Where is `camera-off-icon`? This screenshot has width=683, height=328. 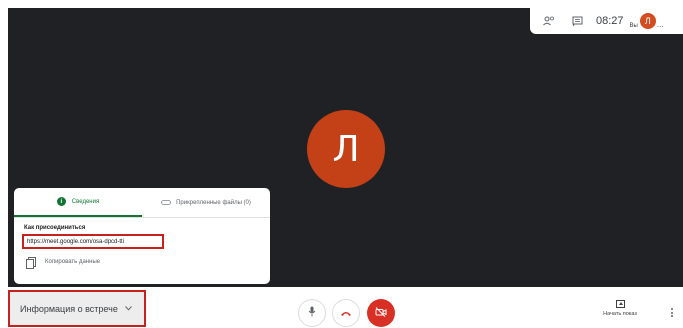 camera-off-icon is located at coordinates (381, 313).